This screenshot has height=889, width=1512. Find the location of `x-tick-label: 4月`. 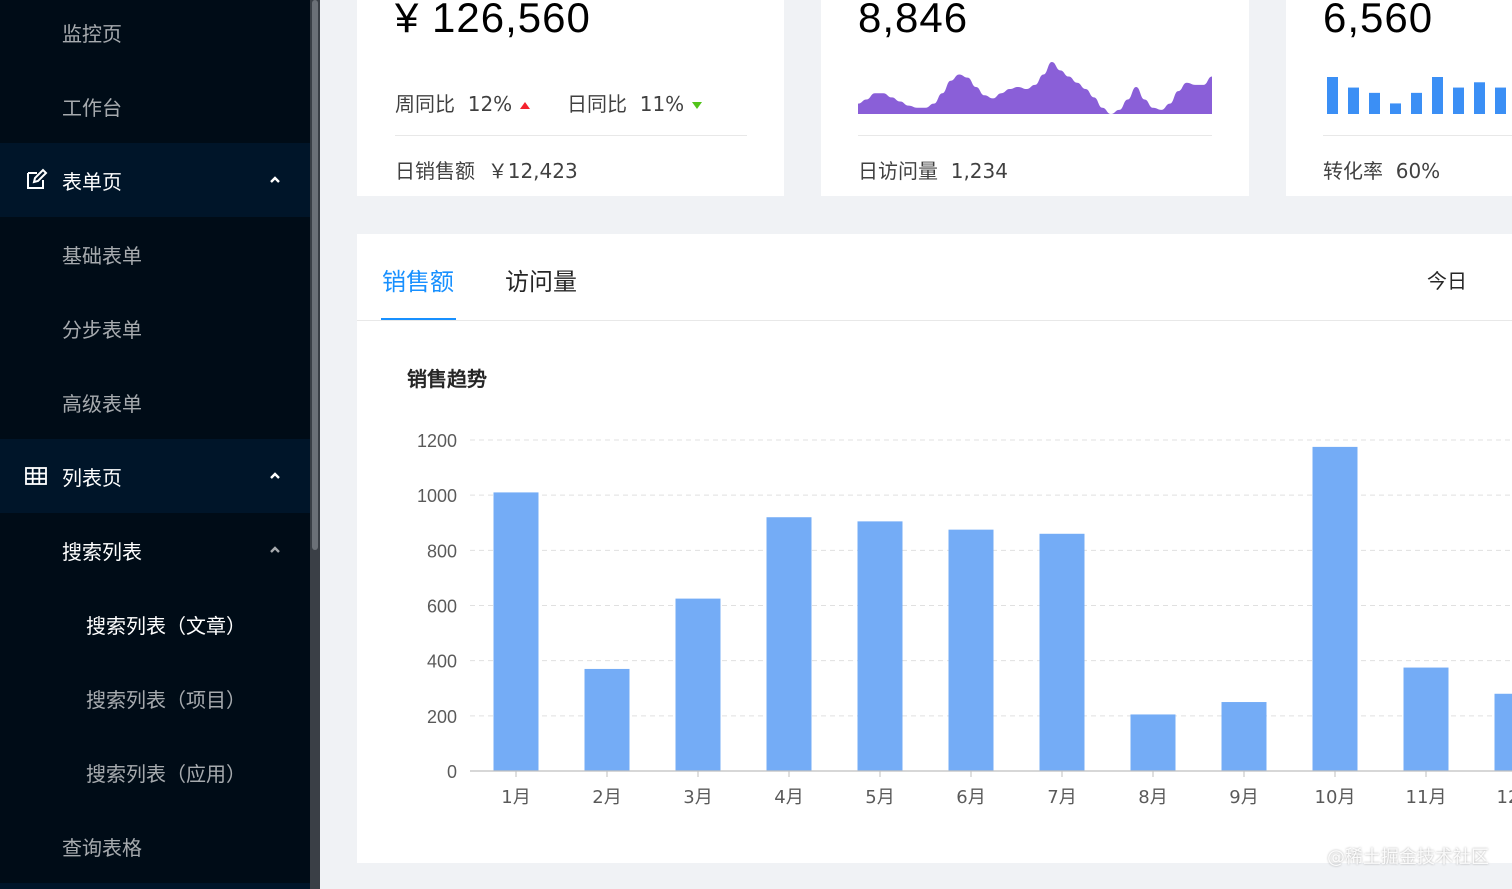

x-tick-label: 4月 is located at coordinates (788, 797).